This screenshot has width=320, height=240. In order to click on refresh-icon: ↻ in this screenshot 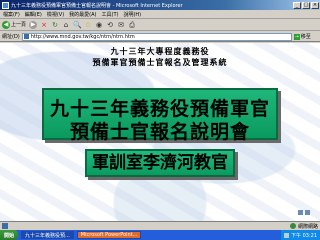, I will do `click(55, 25)`.